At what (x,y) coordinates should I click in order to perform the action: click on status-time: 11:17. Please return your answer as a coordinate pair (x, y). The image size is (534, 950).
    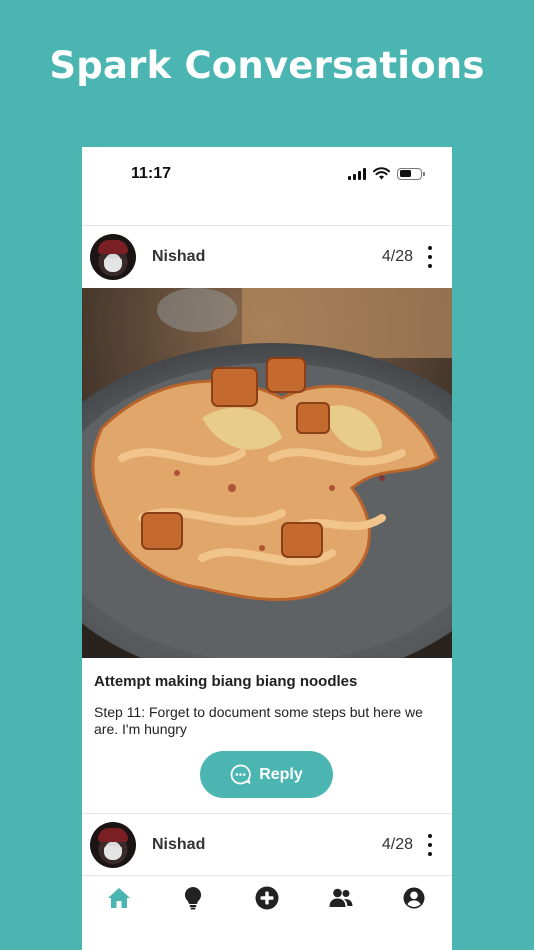
    Looking at the image, I should click on (151, 173).